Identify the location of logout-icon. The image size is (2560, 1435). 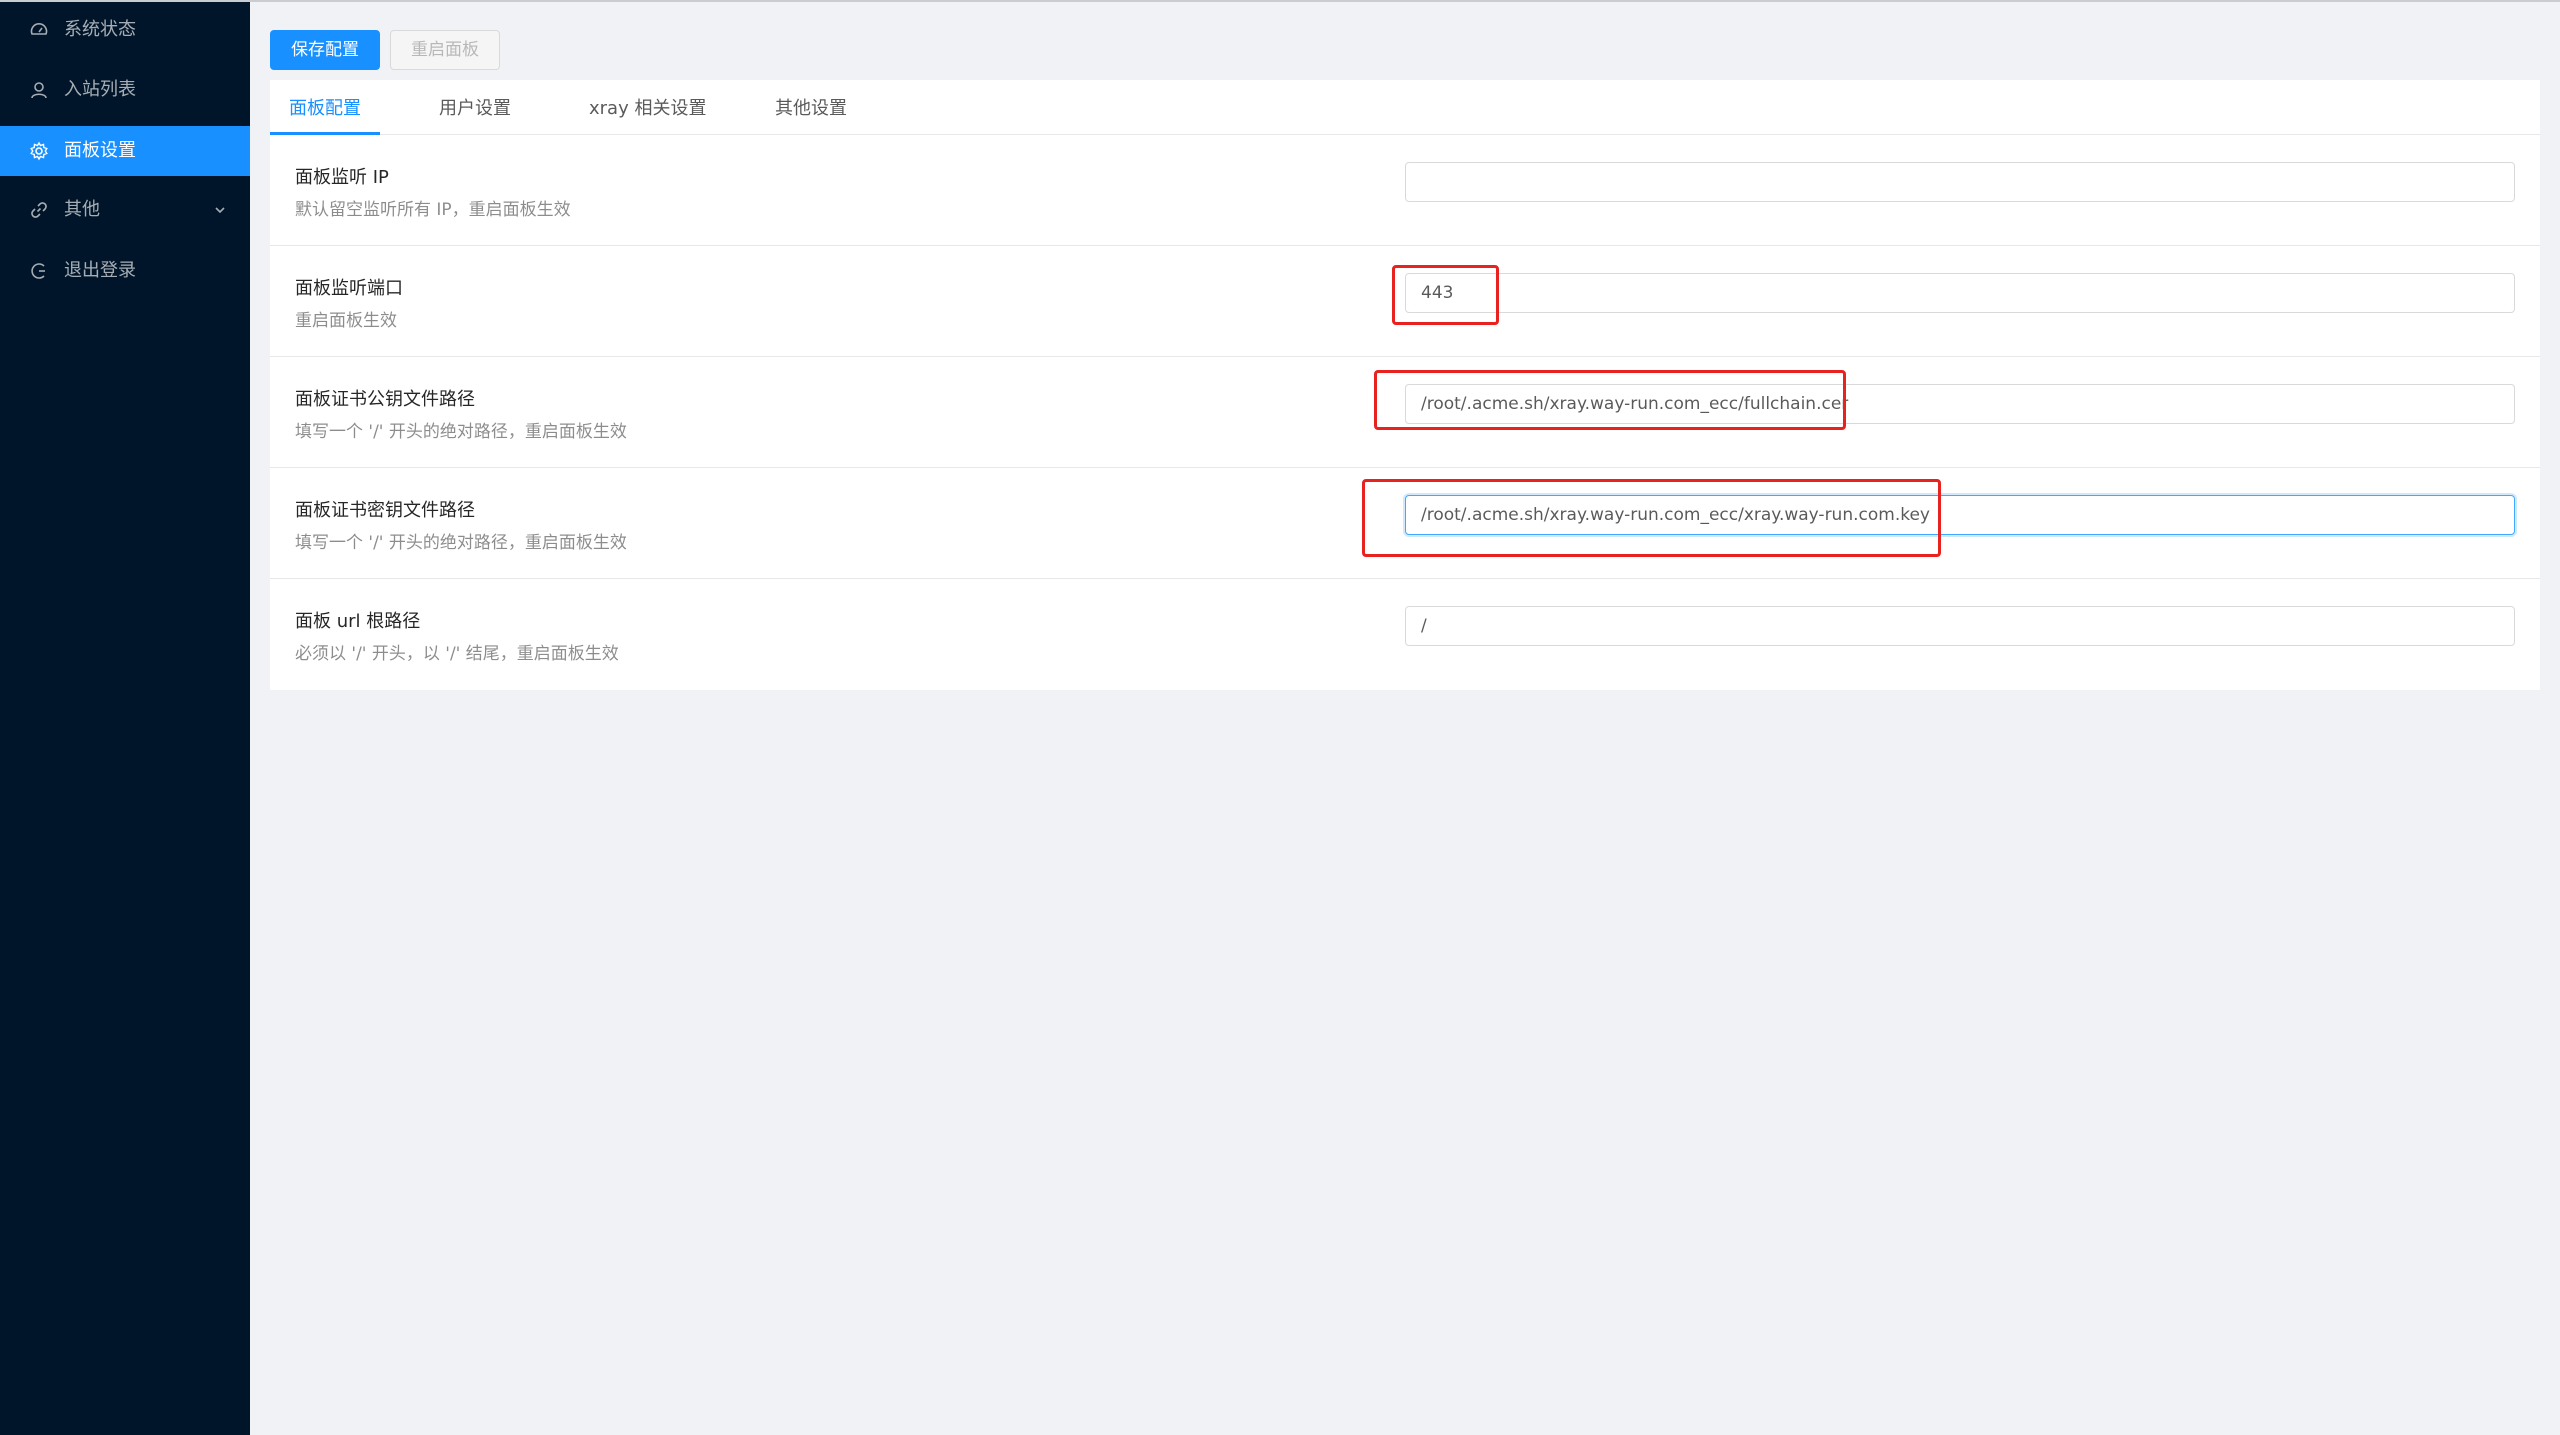
(38, 271).